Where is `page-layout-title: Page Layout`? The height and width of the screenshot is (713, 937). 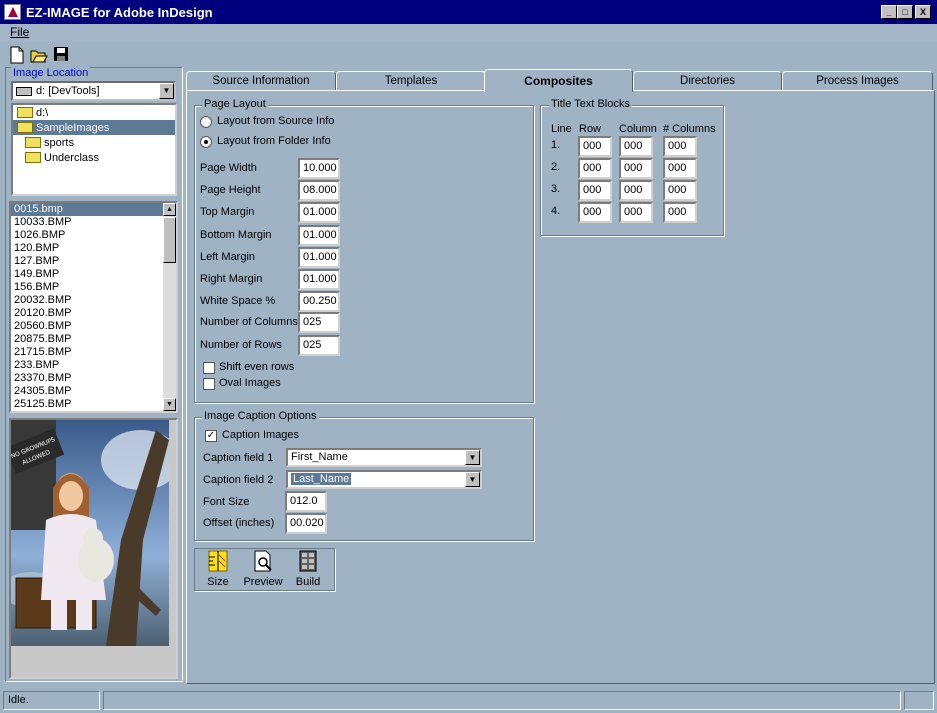 page-layout-title: Page Layout is located at coordinates (235, 104).